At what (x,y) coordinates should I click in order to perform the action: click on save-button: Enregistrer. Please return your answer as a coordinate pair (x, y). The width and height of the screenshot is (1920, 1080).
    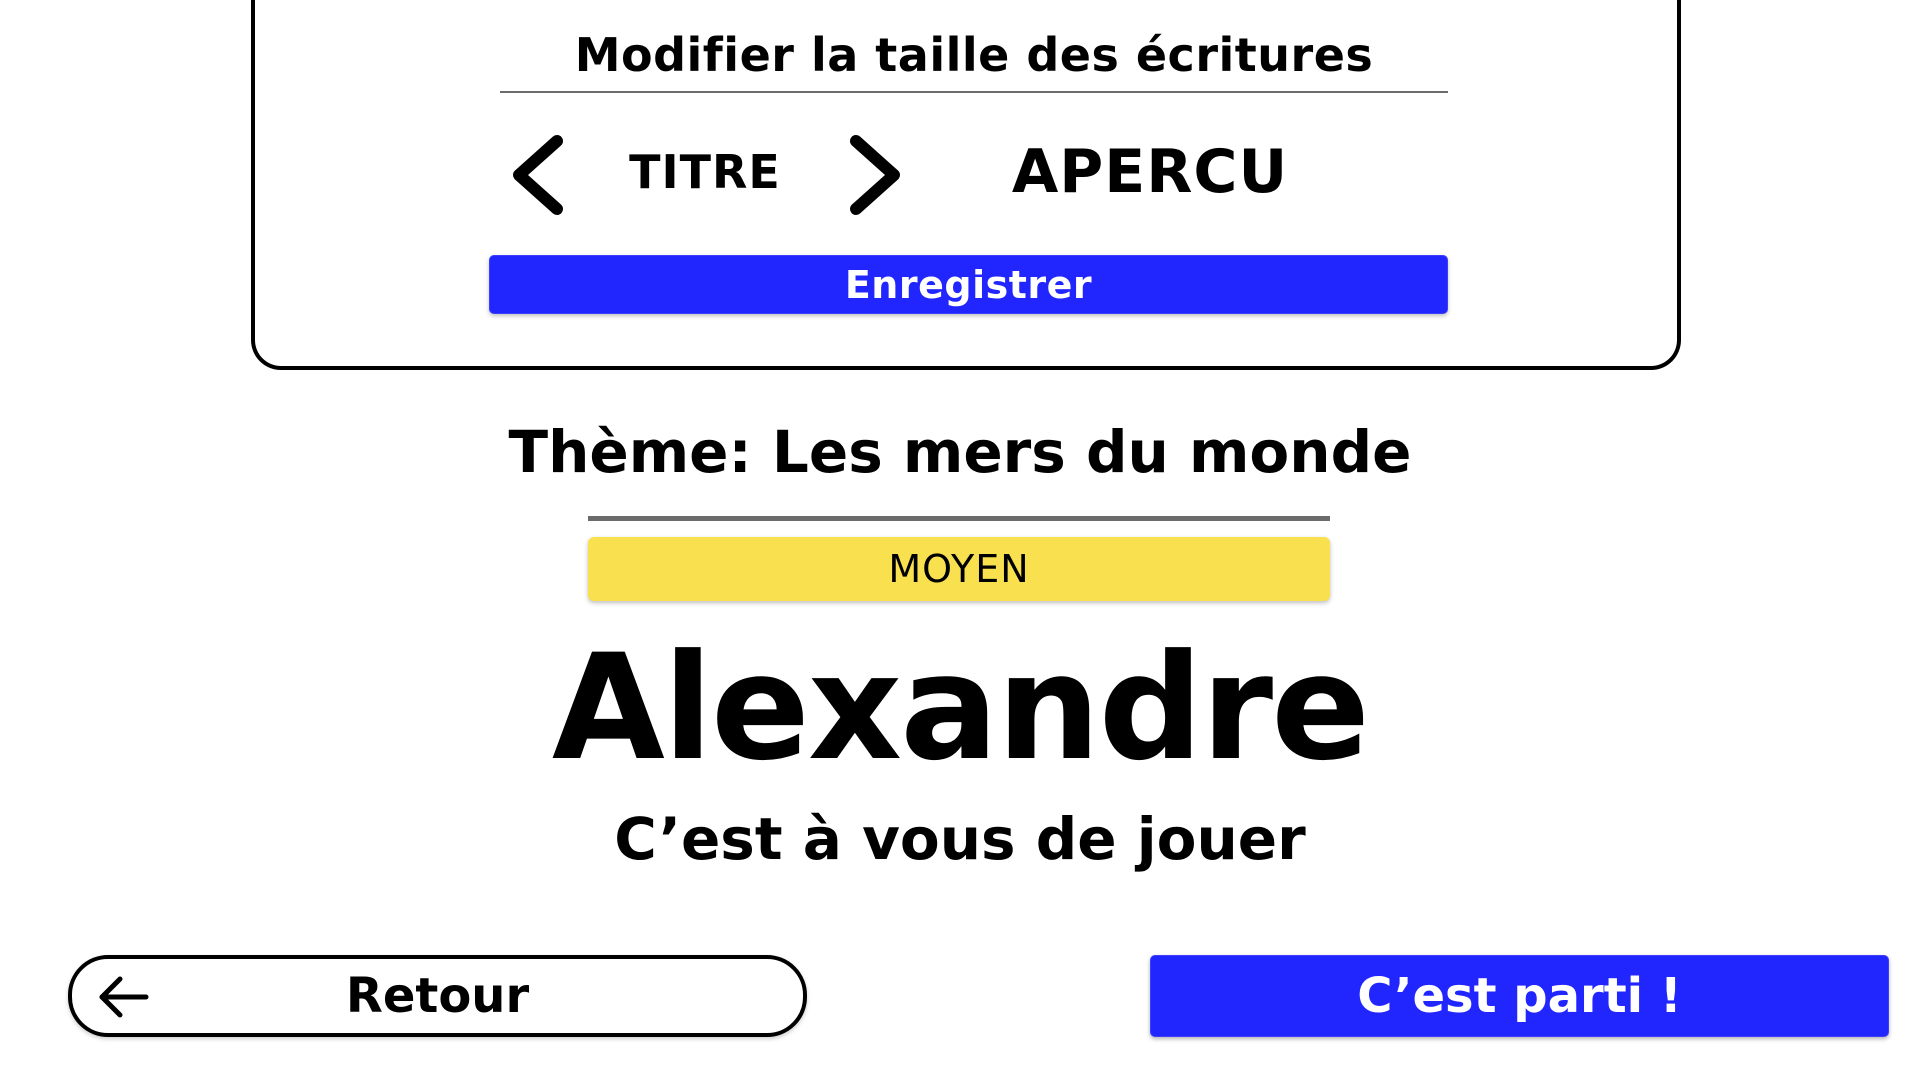
    Looking at the image, I should click on (968, 284).